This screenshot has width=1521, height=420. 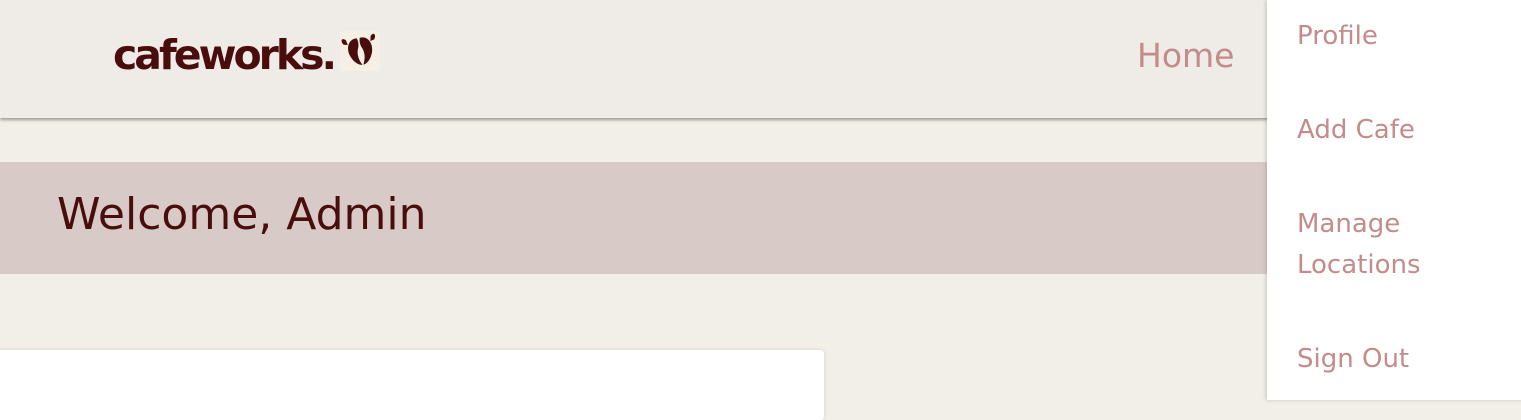 What do you see at coordinates (1397, 245) in the screenshot?
I see `menu-item-manage-locations: Manage Locations` at bounding box center [1397, 245].